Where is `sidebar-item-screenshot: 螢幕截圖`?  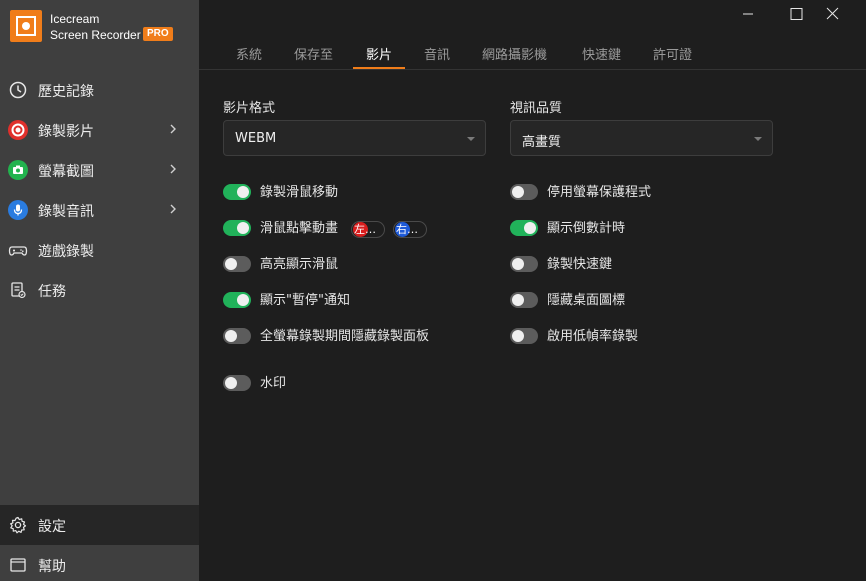 sidebar-item-screenshot: 螢幕截圖 is located at coordinates (99, 170).